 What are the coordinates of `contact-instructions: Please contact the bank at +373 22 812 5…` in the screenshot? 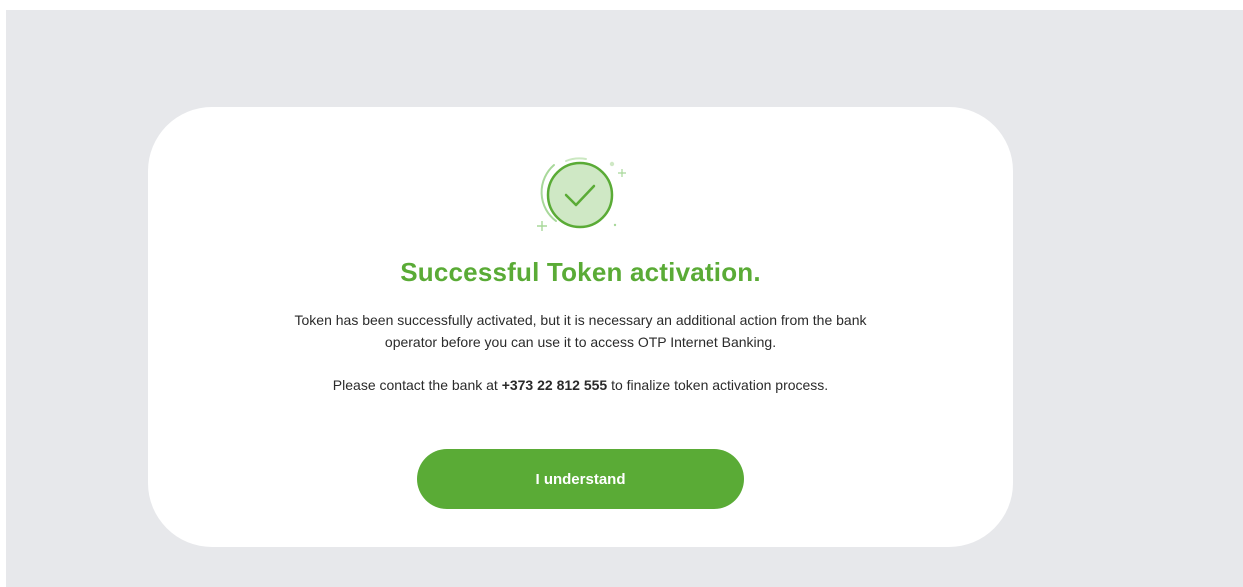 It's located at (580, 385).